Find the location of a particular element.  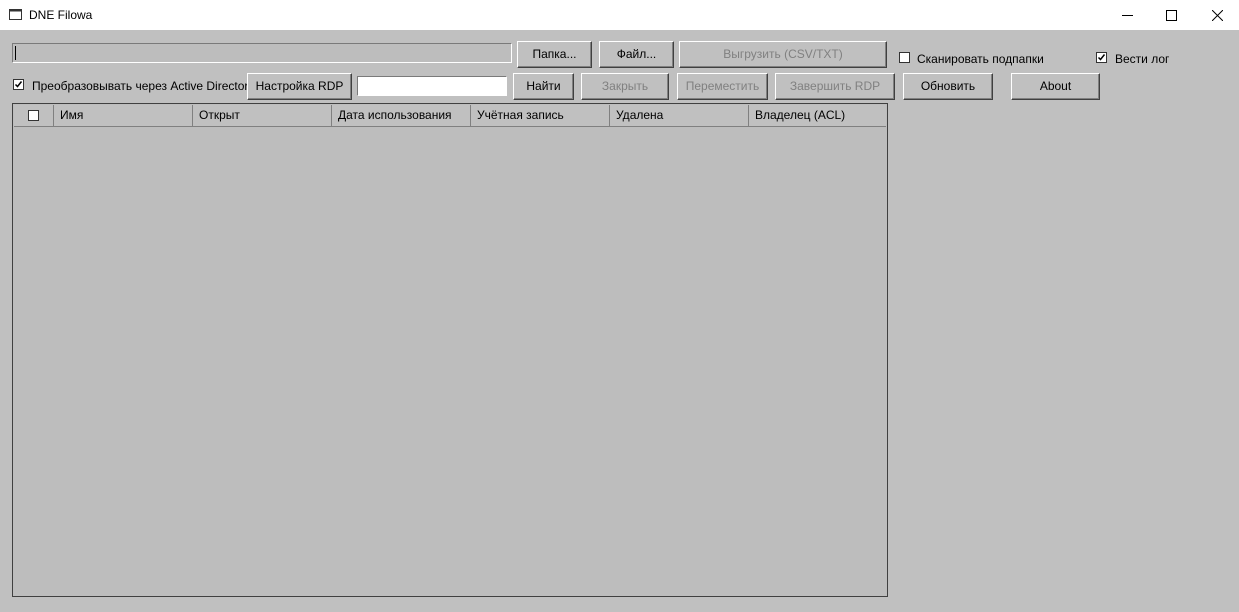

scan-subfolders-label: Сканировать подпапки is located at coordinates (980, 59).